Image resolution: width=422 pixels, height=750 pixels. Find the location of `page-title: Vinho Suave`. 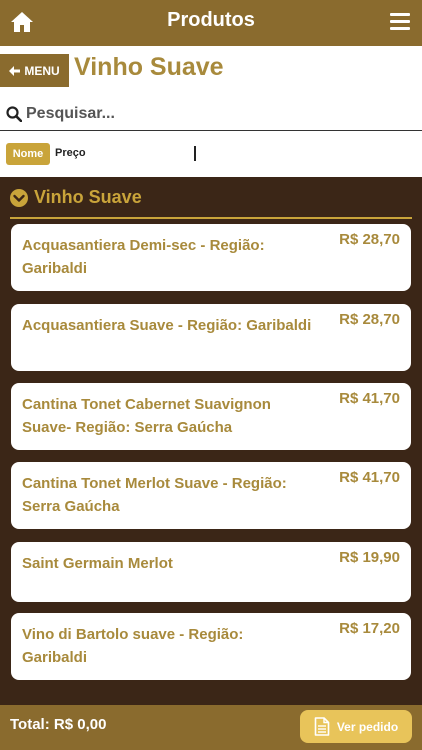

page-title: Vinho Suave is located at coordinates (149, 67).